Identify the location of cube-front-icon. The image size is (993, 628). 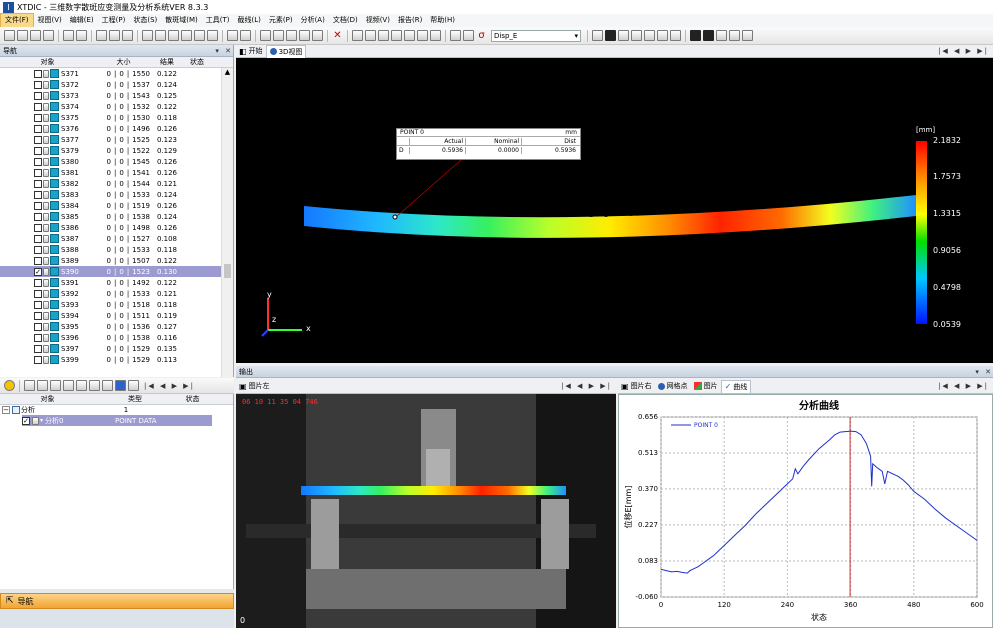
(370, 35).